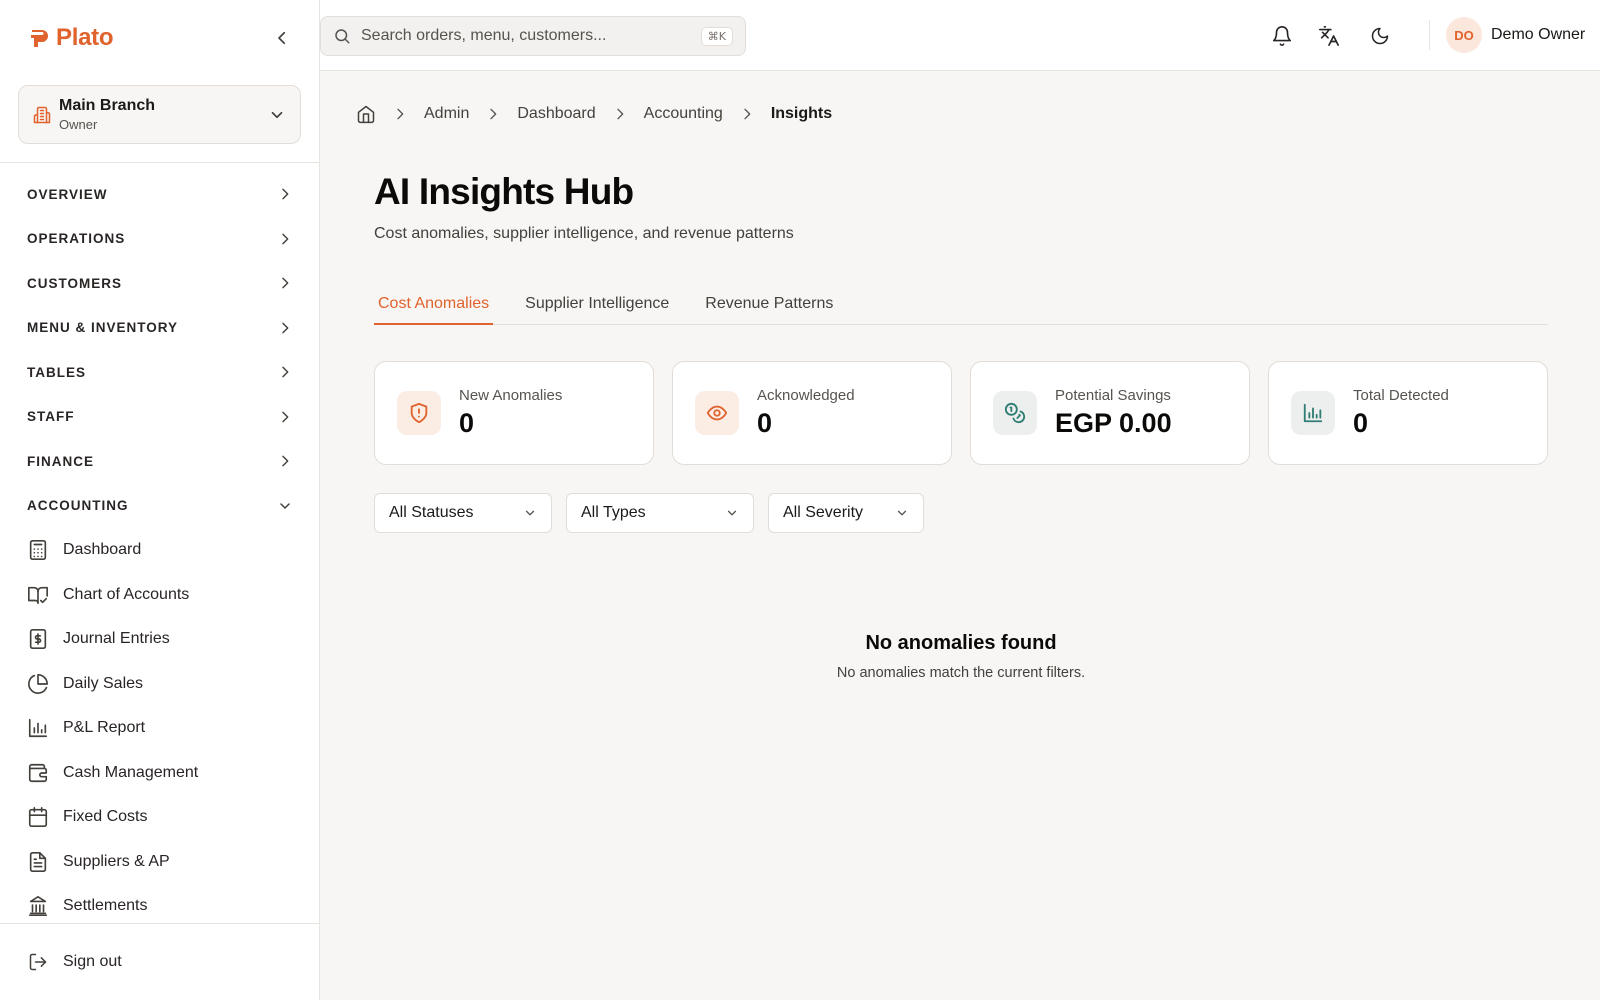  I want to click on page-title: AI Insights Hub, so click(504, 191).